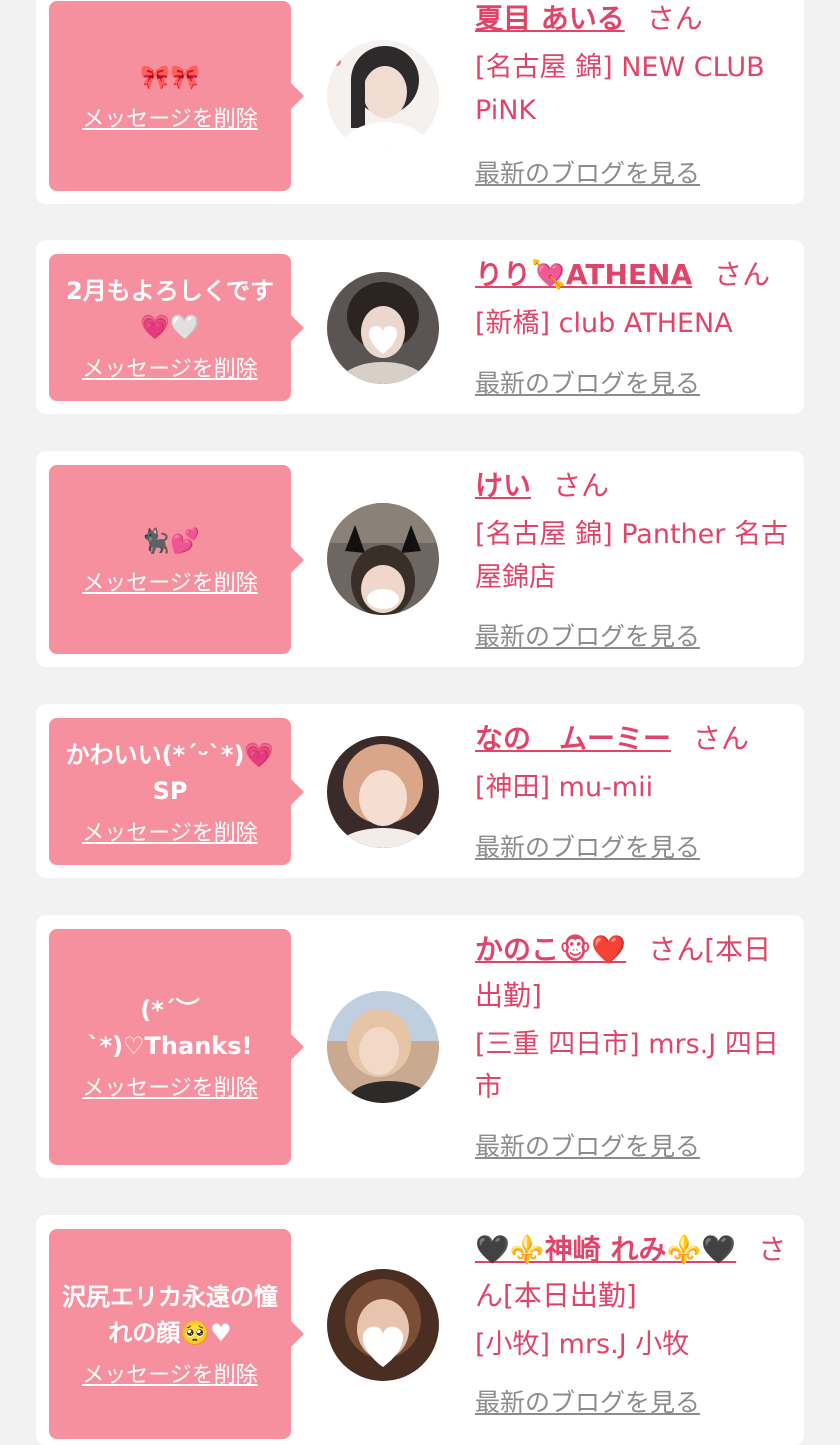 This screenshot has width=840, height=1445. What do you see at coordinates (632, 298) in the screenshot?
I see `cast-info: りり💘ATHENA さん [新橋] club ATHENA` at bounding box center [632, 298].